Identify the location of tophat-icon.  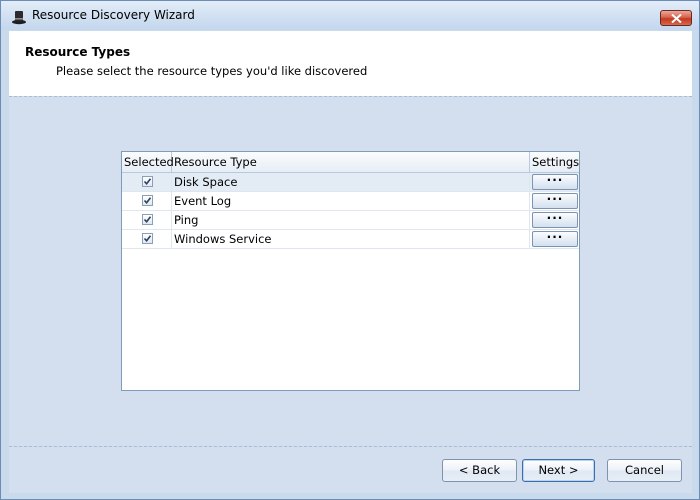
(19, 17).